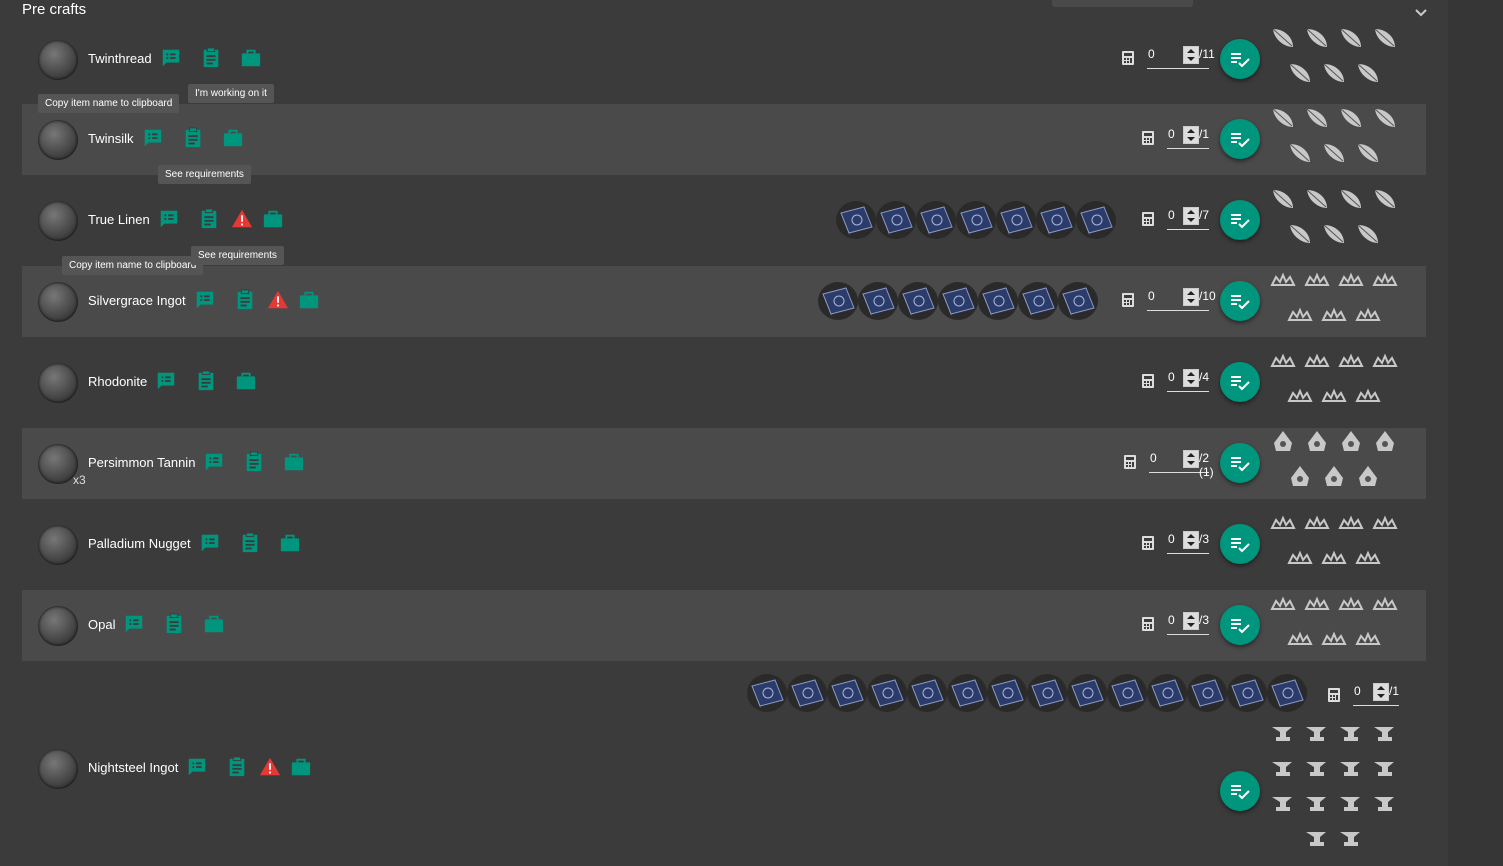  What do you see at coordinates (102, 624) in the screenshot?
I see `item-name: Opal` at bounding box center [102, 624].